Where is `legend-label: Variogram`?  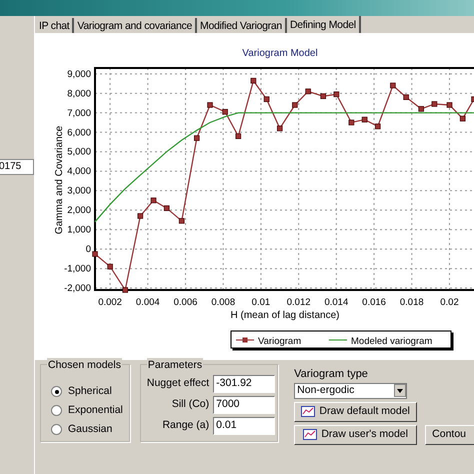 legend-label: Variogram is located at coordinates (280, 341).